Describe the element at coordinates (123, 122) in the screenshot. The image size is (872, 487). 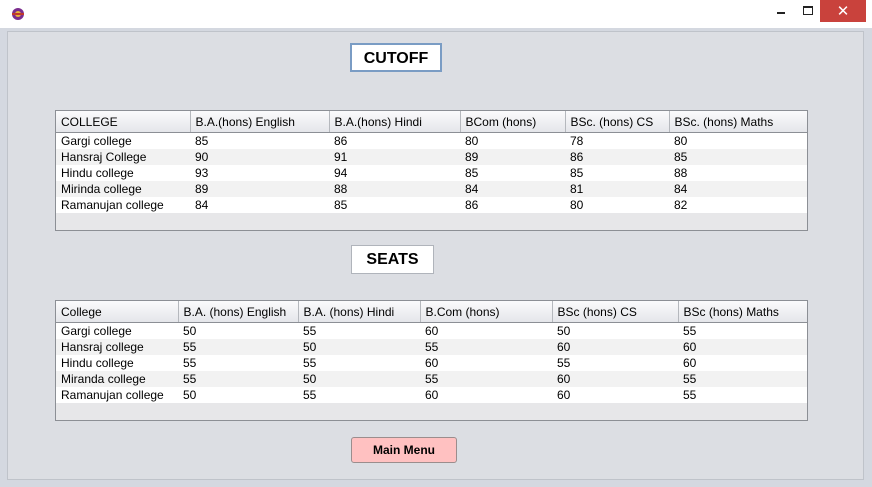
I see `column-header: COLLEGE` at that location.